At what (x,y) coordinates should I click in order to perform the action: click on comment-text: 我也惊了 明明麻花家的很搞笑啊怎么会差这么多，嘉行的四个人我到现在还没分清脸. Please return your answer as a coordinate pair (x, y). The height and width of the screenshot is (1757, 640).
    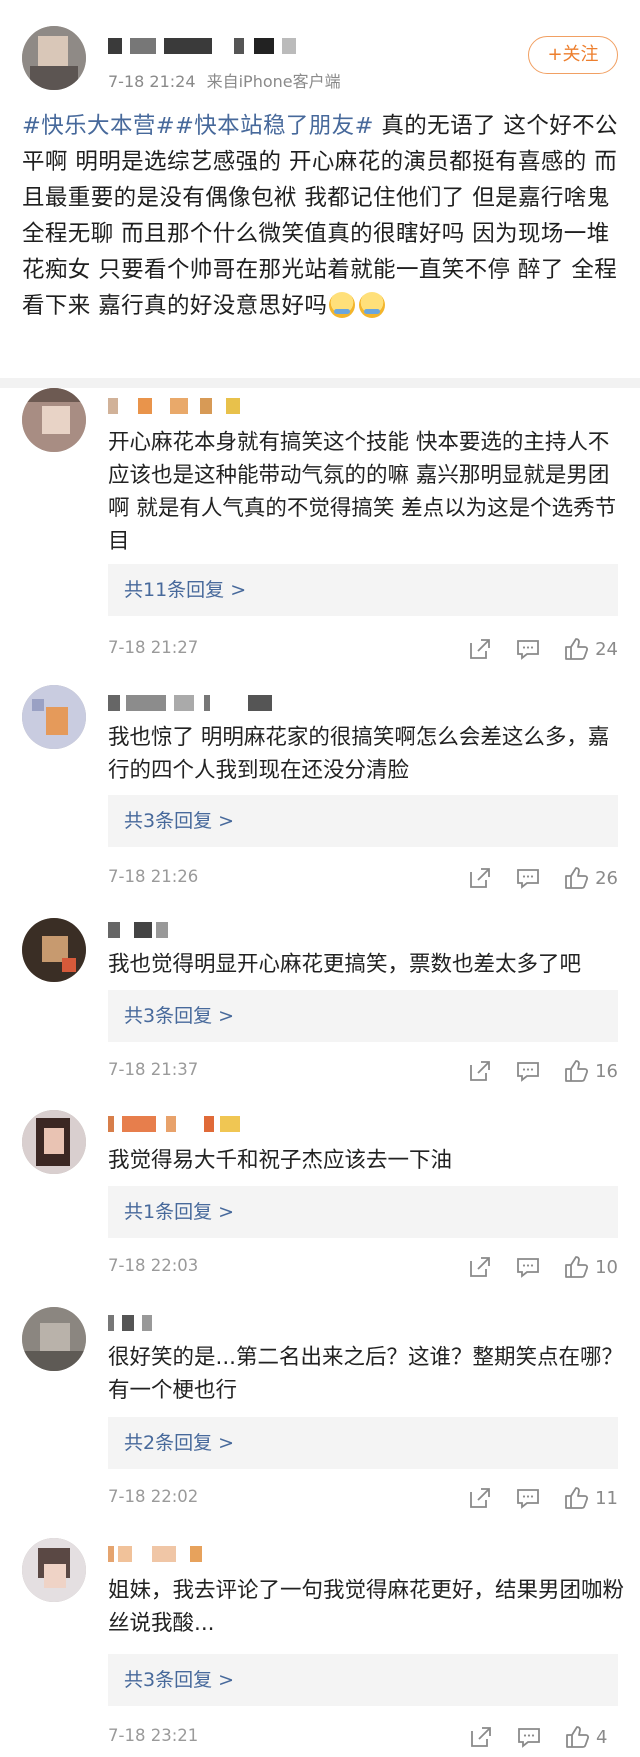
    Looking at the image, I should click on (359, 754).